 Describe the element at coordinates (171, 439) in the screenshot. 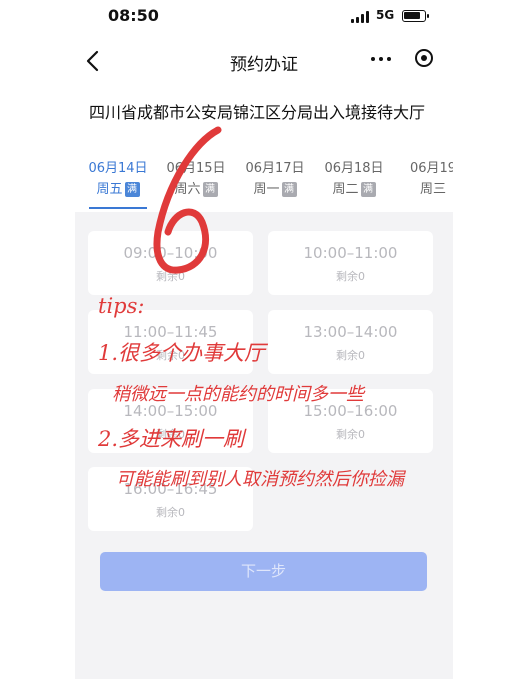

I see `tip-two: 2.多进来刷一刷` at that location.